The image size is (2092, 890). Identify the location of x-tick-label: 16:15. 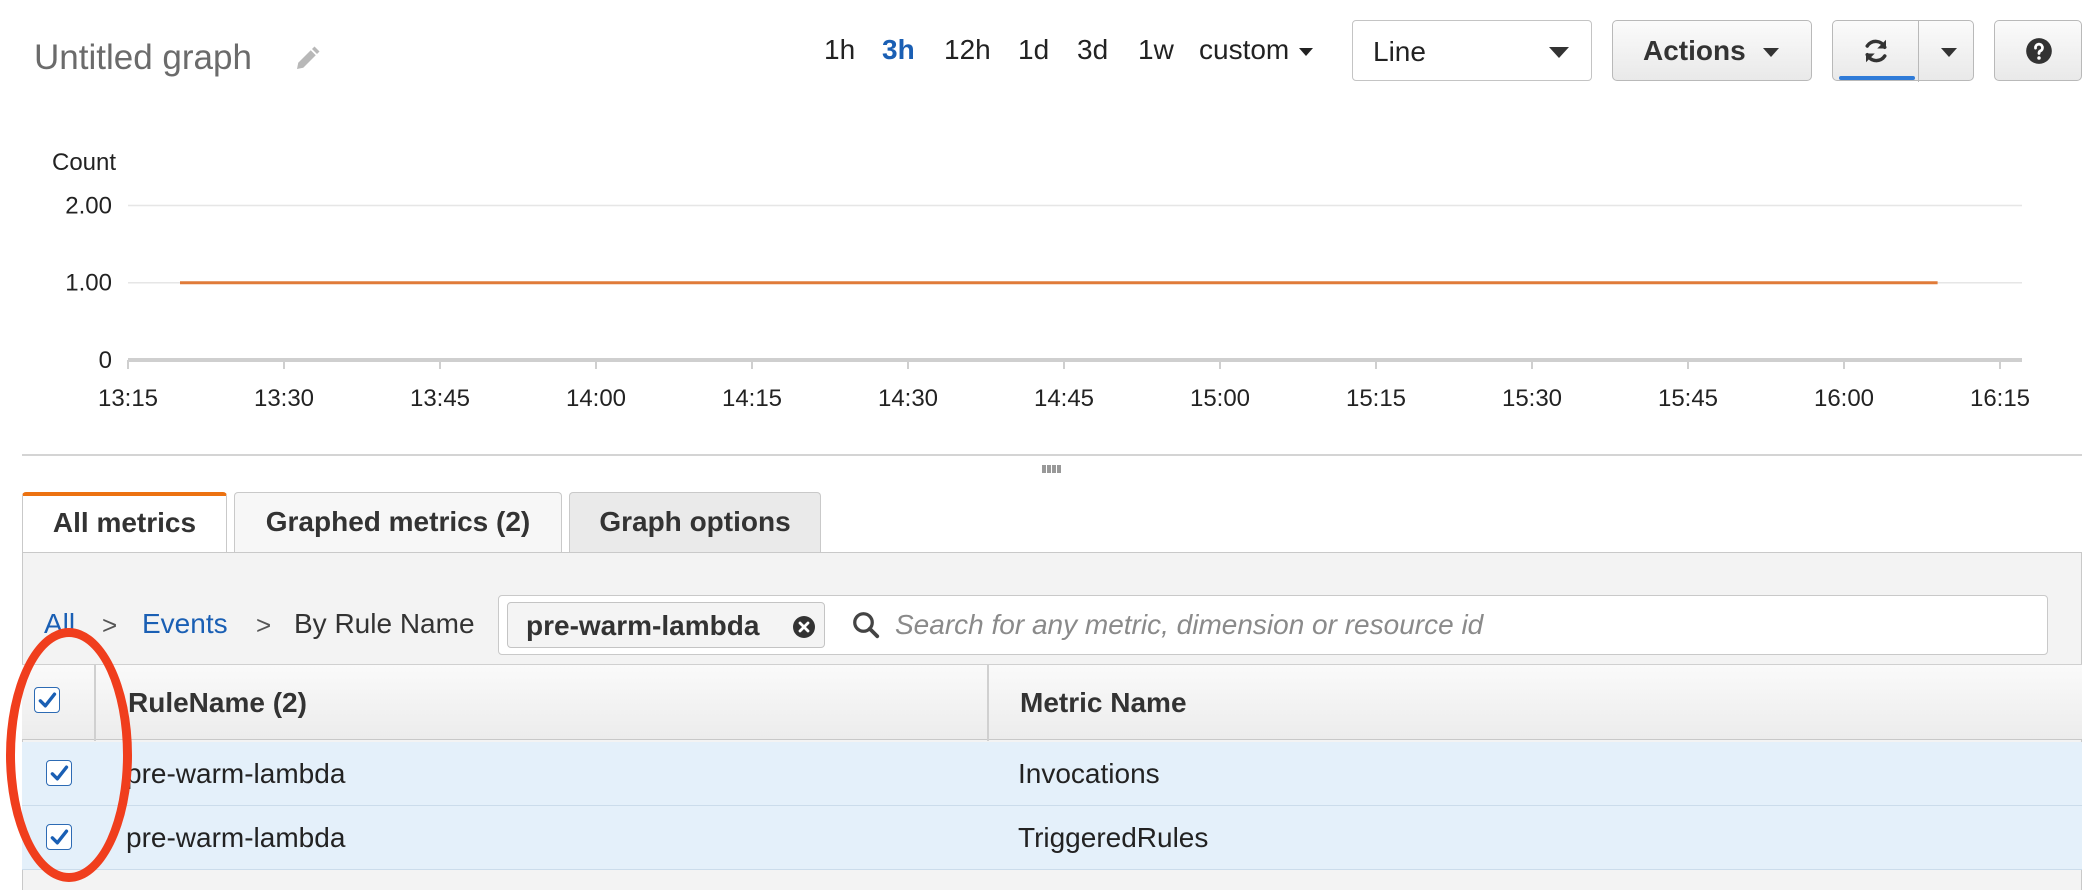
(2000, 398).